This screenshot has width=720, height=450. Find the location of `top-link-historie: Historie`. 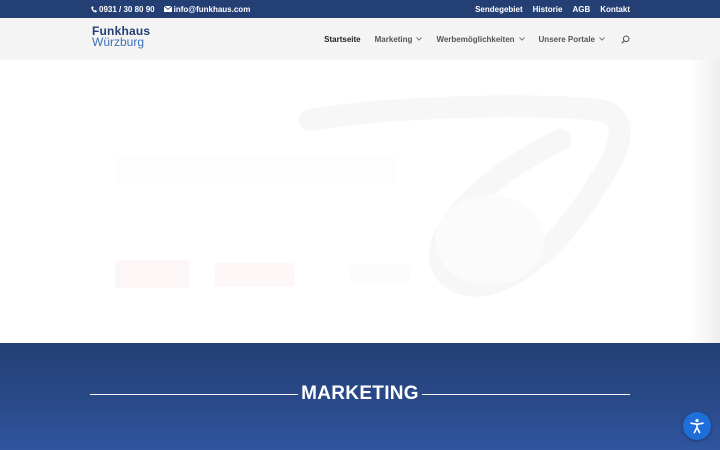

top-link-historie: Historie is located at coordinates (548, 9).